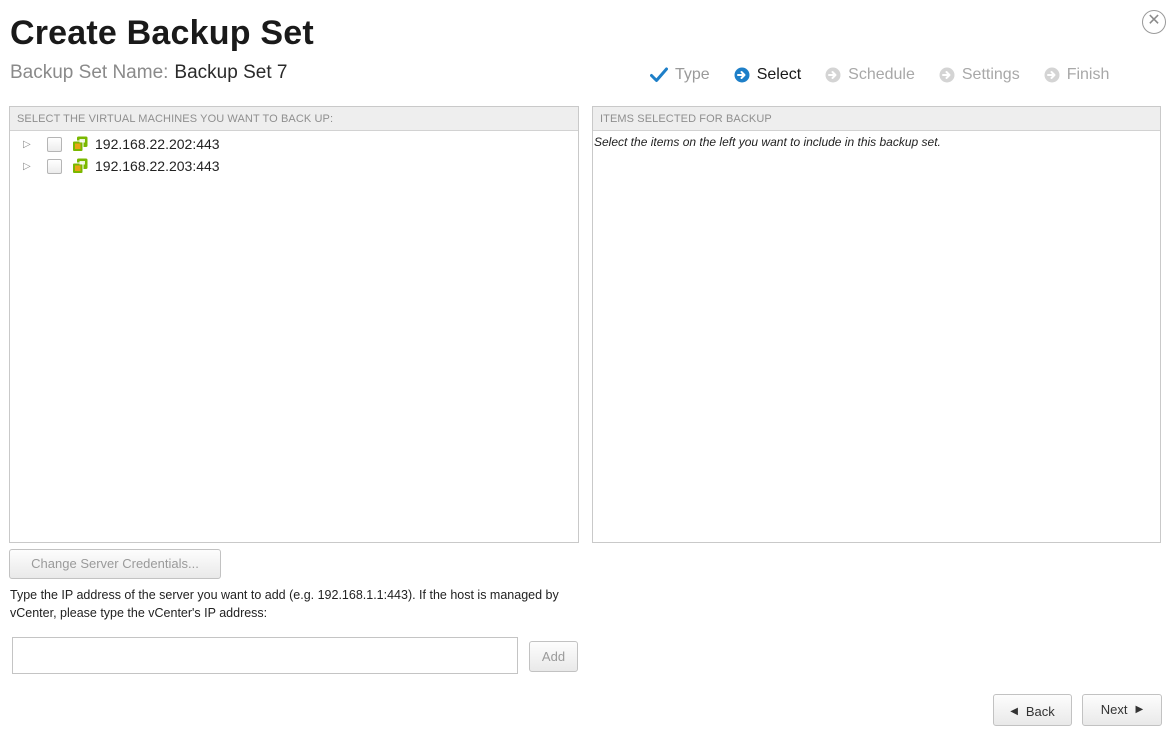  I want to click on page-title: Create Backup Set, so click(162, 33).